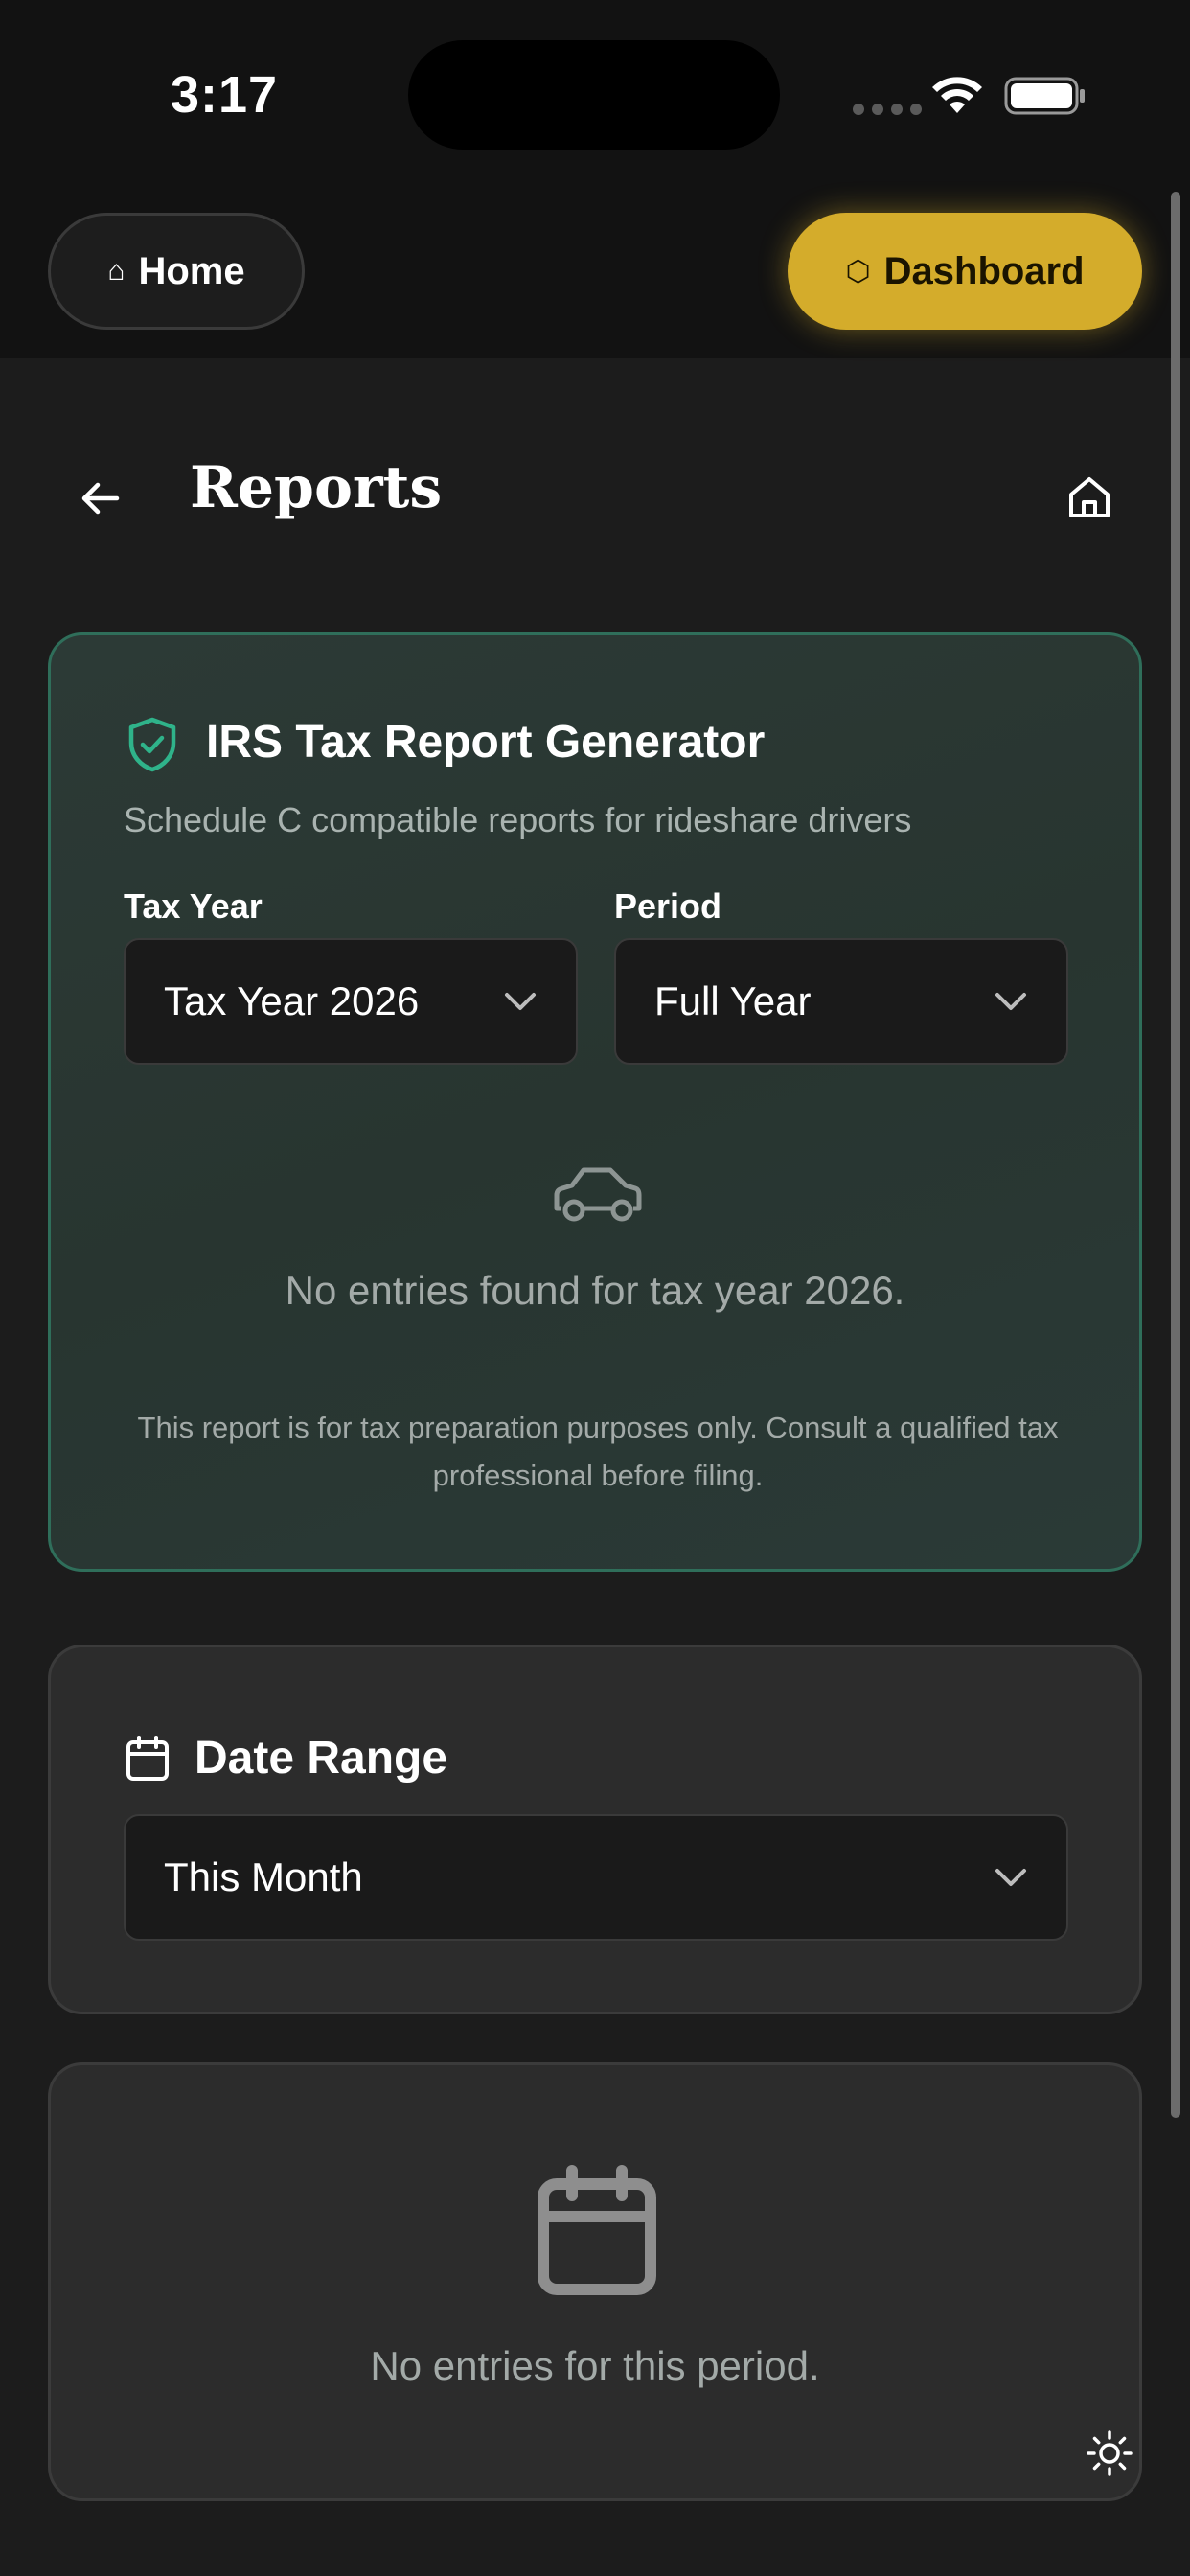 This screenshot has width=1190, height=2576. Describe the element at coordinates (595, 179) in the screenshot. I see `top-bar: 3:17 ⌂ Home ⬡ Dashboard` at that location.